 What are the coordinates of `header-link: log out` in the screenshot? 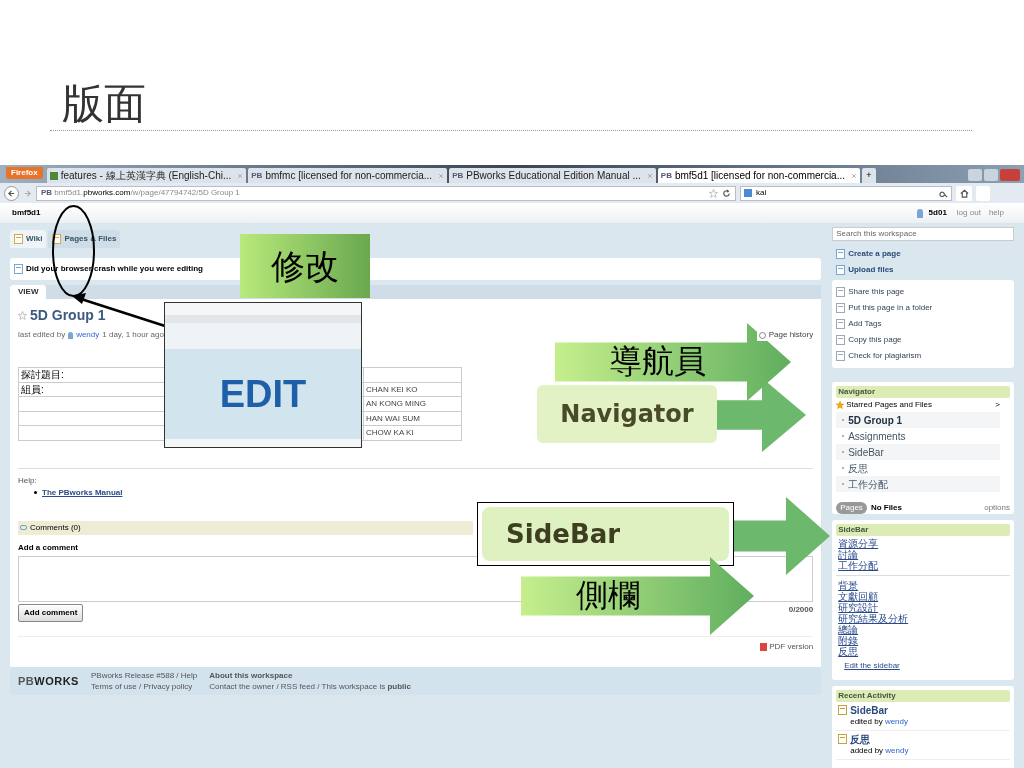 It's located at (968, 213).